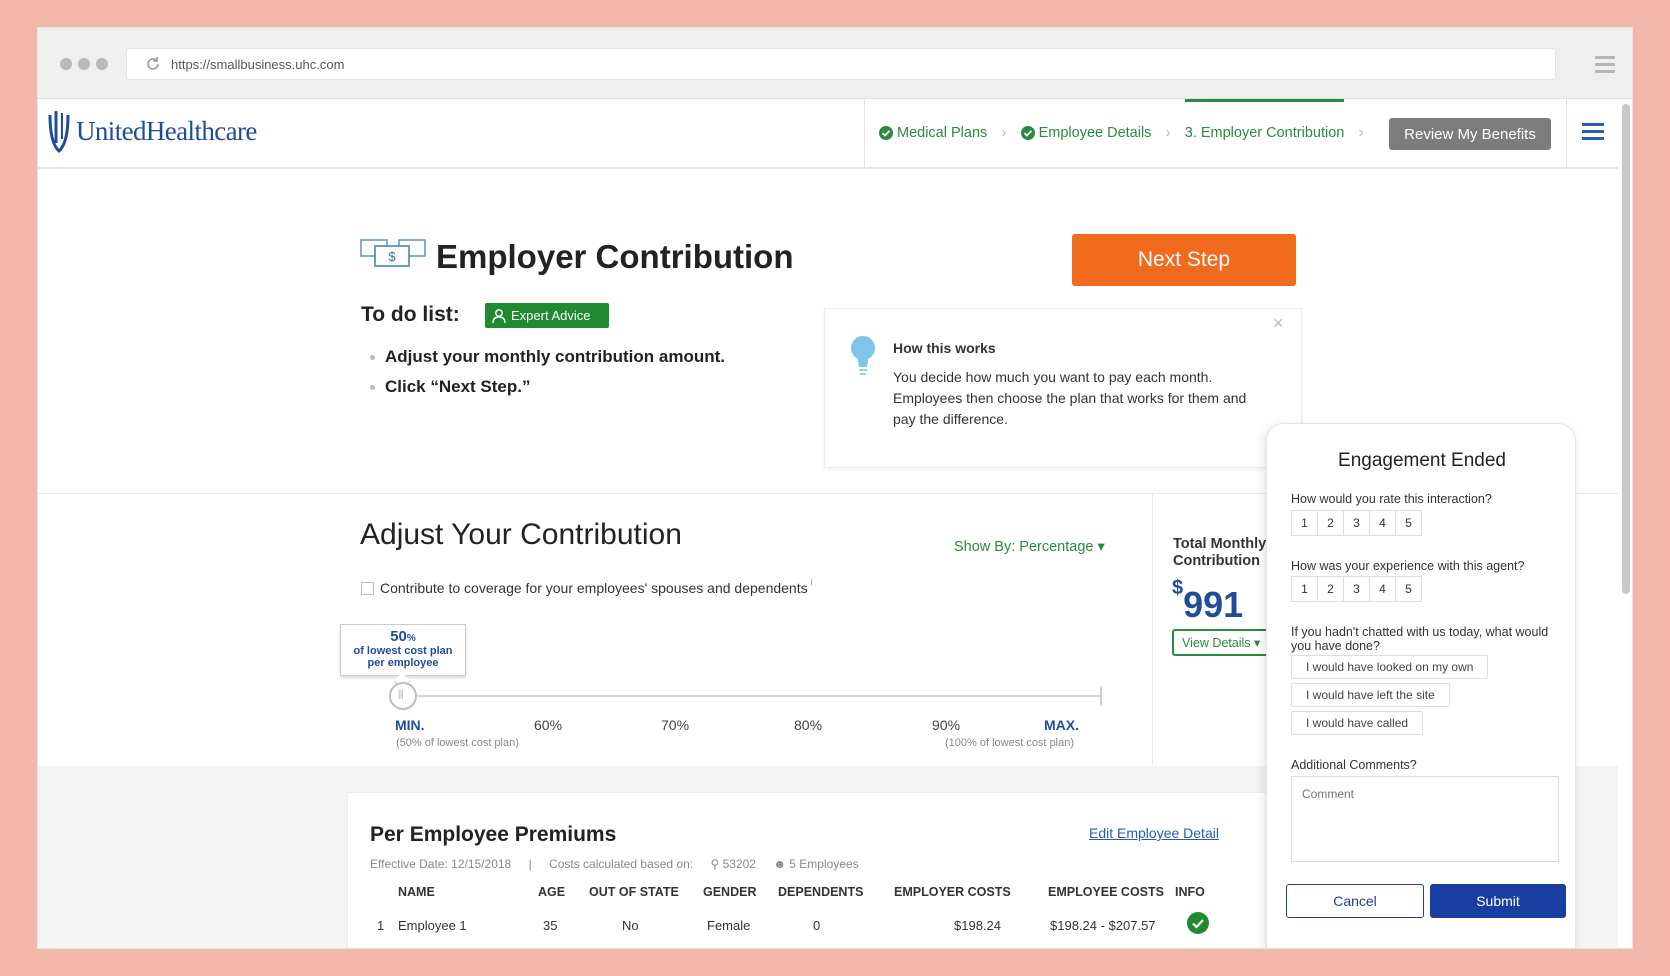 This screenshot has height=976, width=1670. I want to click on browser-menu-icon, so click(1605, 64).